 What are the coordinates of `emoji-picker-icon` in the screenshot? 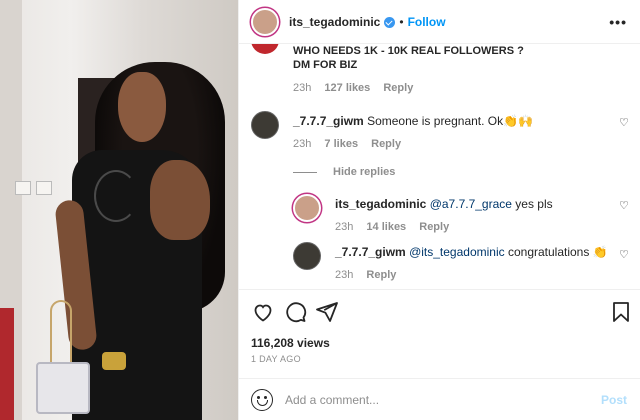 It's located at (262, 399).